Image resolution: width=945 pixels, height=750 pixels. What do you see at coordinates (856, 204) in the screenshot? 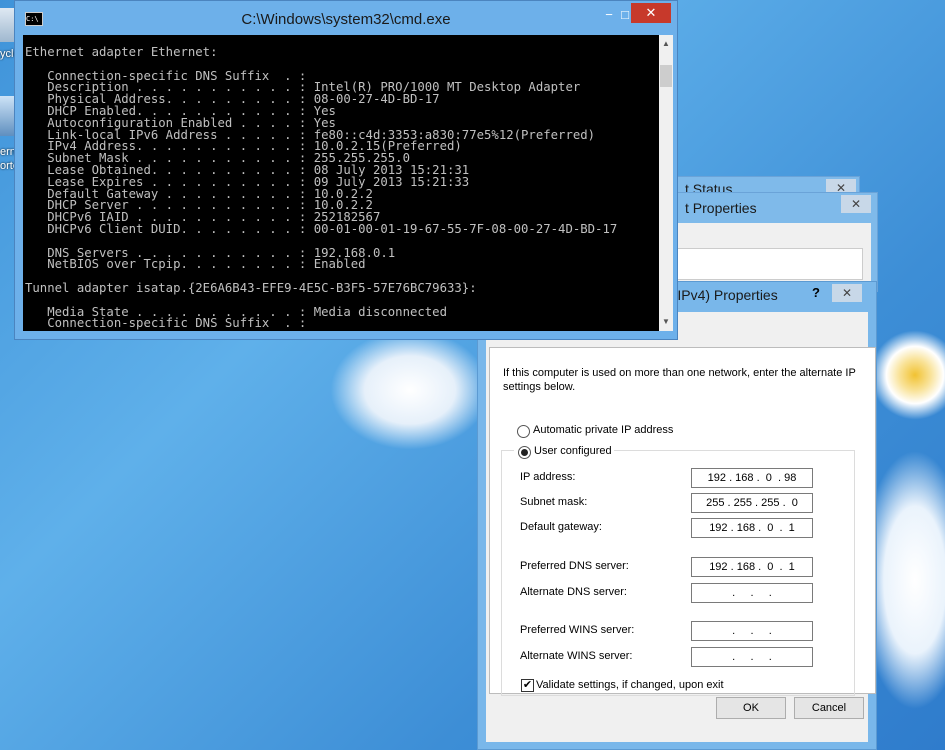
I see `properties-dialog-close-button: ✕` at bounding box center [856, 204].